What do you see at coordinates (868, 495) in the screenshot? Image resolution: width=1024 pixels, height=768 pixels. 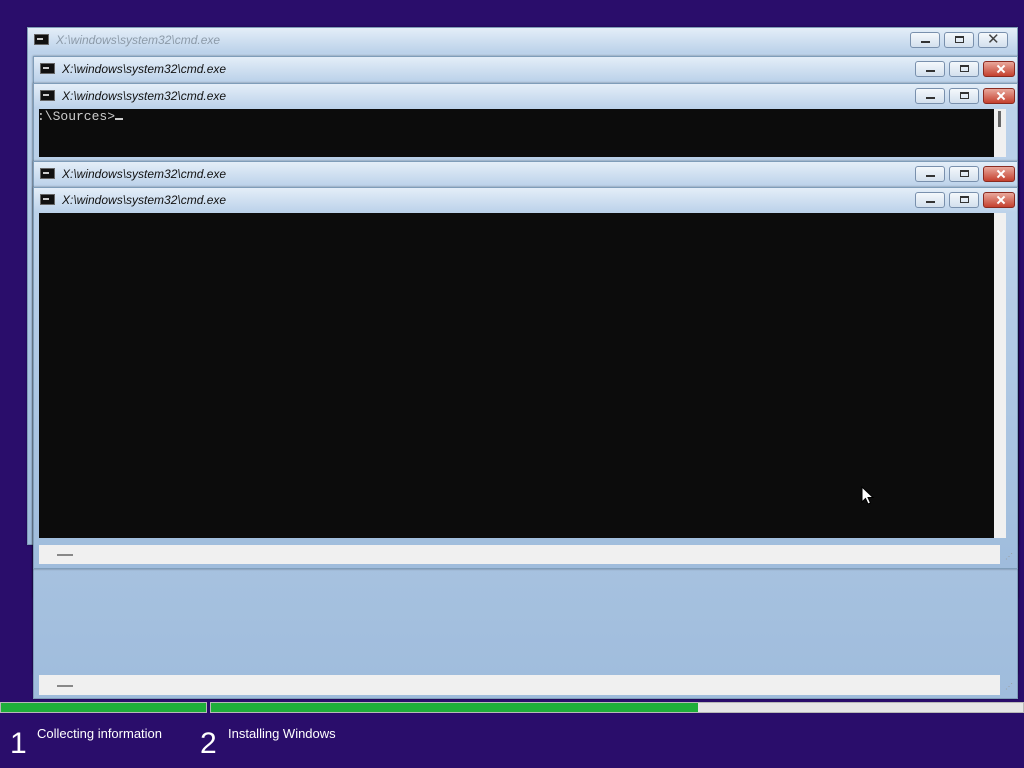 I see `mouse-pointer-icon` at bounding box center [868, 495].